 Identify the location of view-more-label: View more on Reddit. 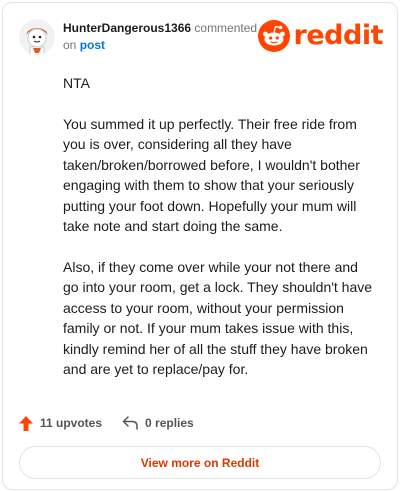
(200, 462).